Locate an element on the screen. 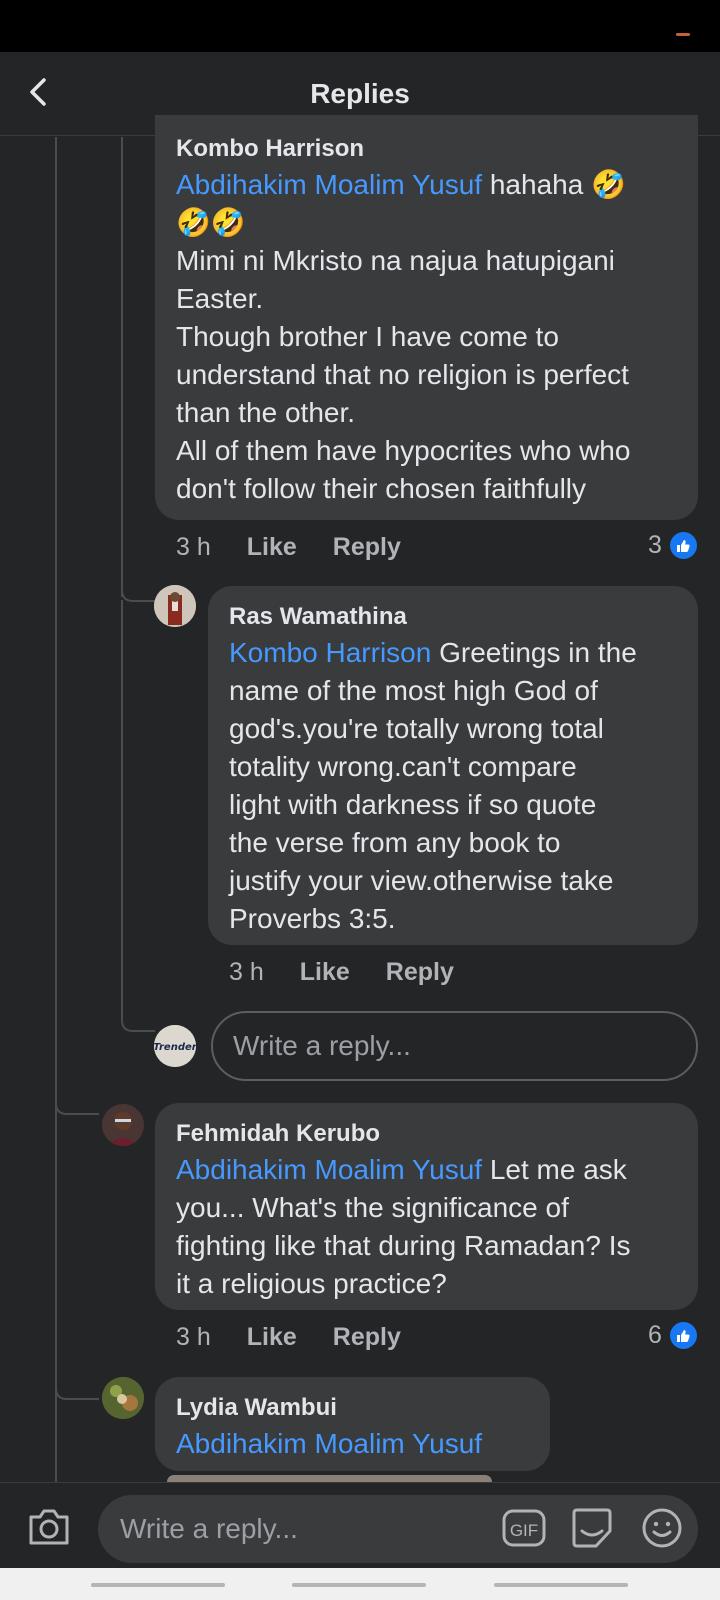  system-navigation-bar is located at coordinates (360, 1584).